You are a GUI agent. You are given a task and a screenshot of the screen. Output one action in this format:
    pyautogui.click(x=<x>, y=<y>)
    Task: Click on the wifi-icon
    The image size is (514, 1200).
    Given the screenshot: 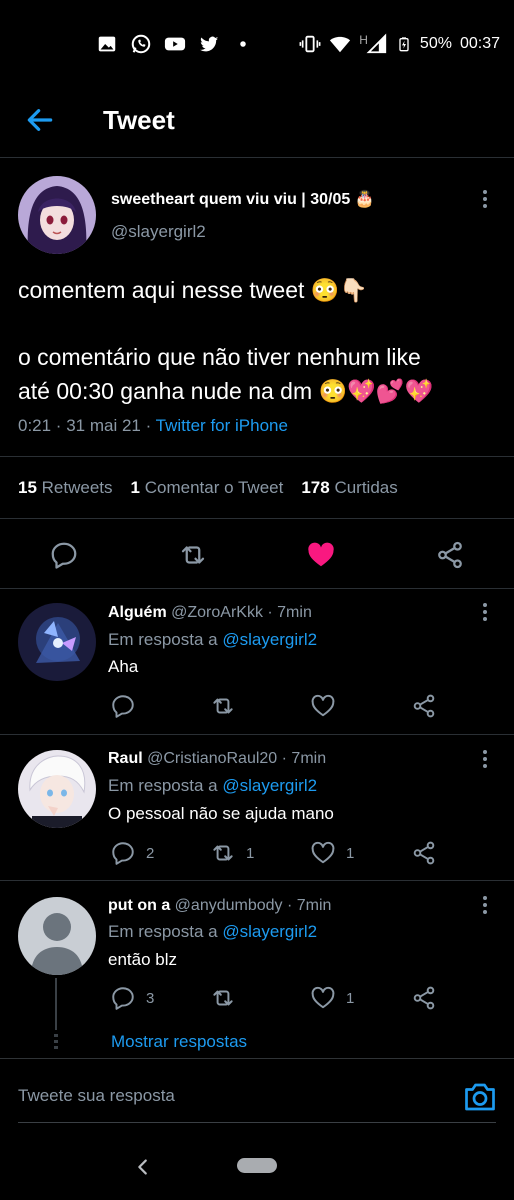 What is the action you would take?
    pyautogui.click(x=340, y=44)
    